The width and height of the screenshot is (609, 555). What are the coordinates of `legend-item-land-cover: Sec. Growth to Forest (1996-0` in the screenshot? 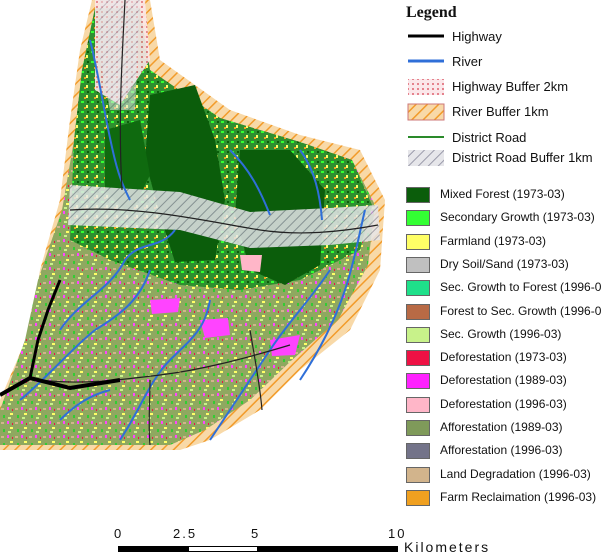 It's located at (507, 288).